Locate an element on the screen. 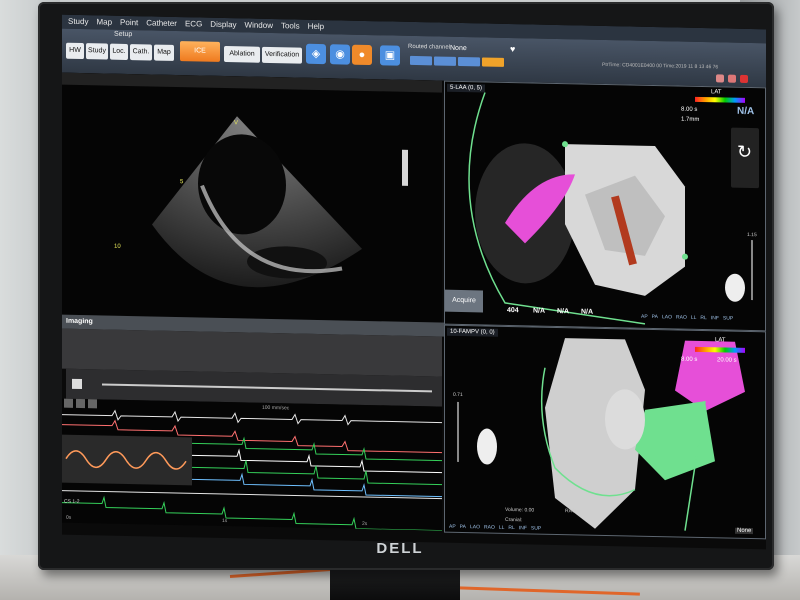  ecg-panel: 100 mm/sec CS 1-2 0s 1s 2s is located at coordinates (252, 464).